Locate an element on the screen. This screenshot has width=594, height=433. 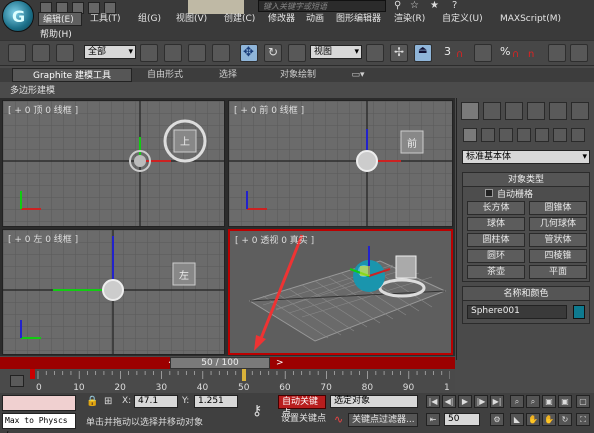
spinner-snap-icon: n is located at coordinates (531, 54).